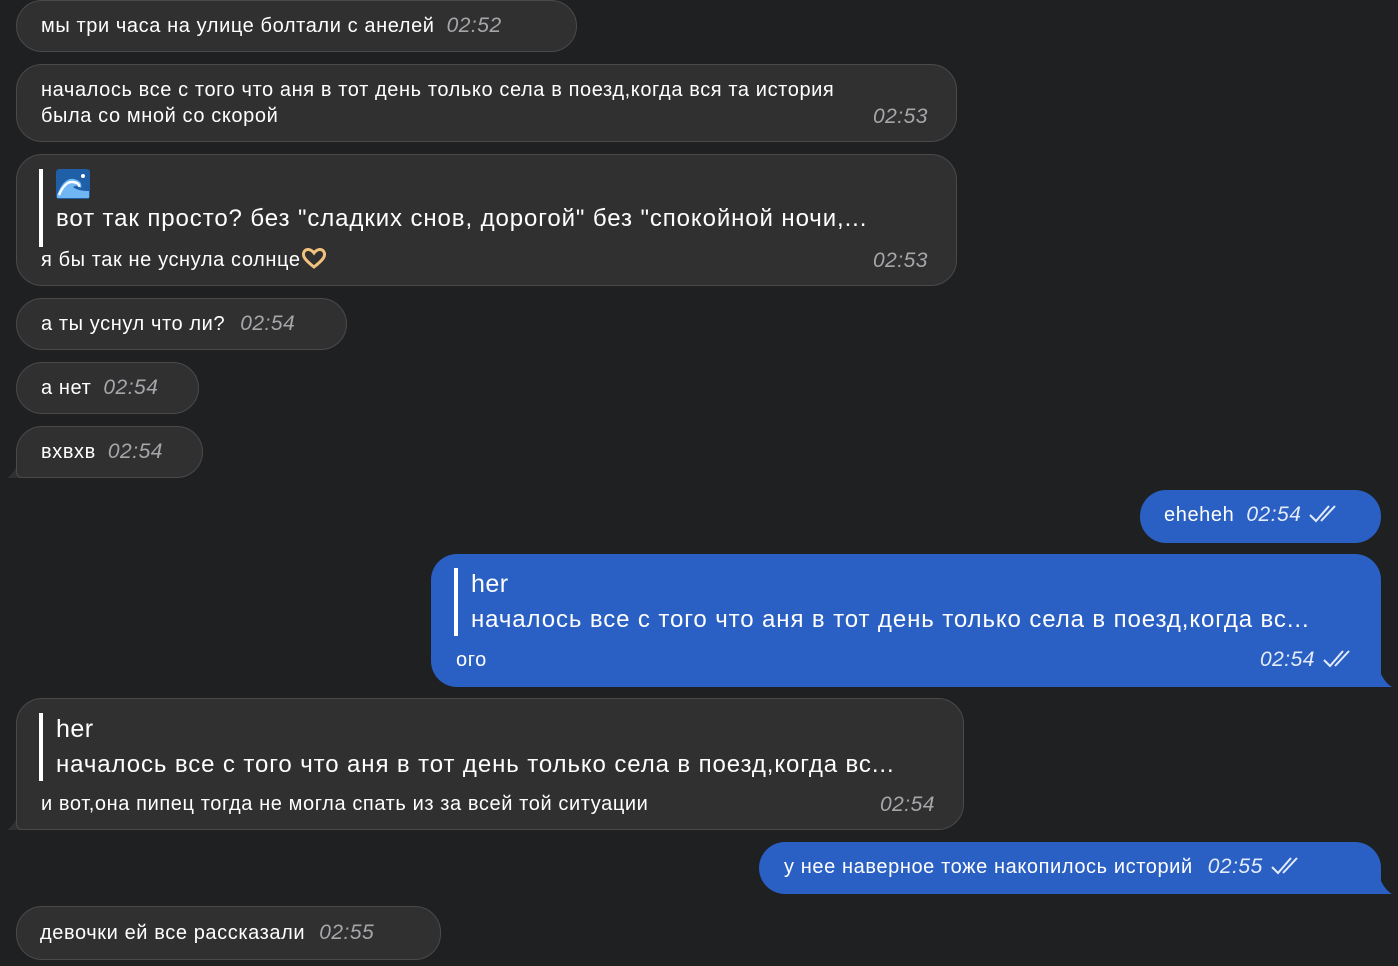 The height and width of the screenshot is (966, 1398). What do you see at coordinates (314, 259) in the screenshot?
I see `heart-hands-emoji-icon` at bounding box center [314, 259].